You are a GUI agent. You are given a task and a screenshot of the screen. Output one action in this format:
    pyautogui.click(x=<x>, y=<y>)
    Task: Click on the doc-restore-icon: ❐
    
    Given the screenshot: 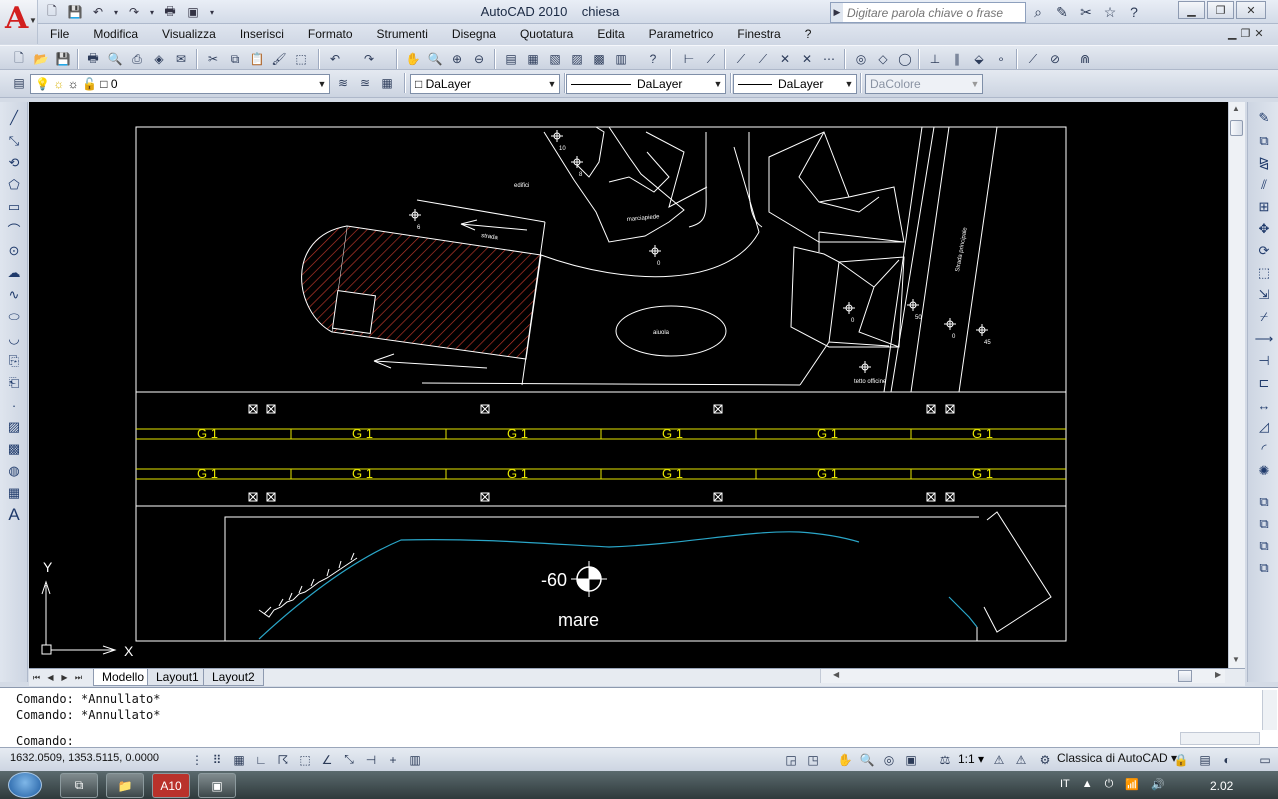 What is the action you would take?
    pyautogui.click(x=1245, y=33)
    